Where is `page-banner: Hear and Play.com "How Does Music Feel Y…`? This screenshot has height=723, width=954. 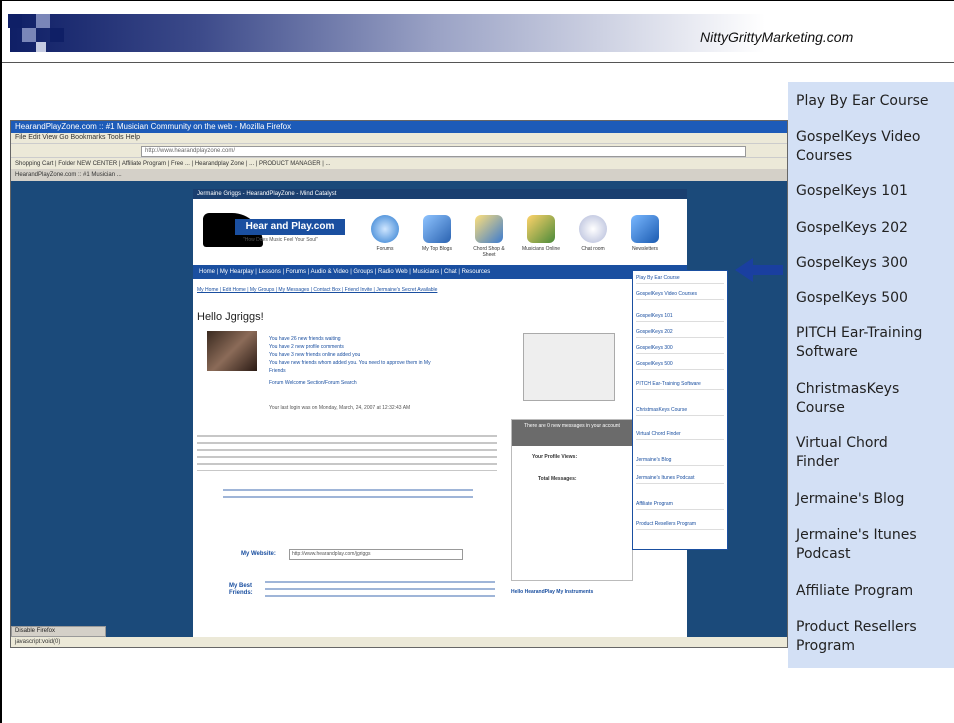
page-banner: Hear and Play.com "How Does Music Feel Y… is located at coordinates (440, 232).